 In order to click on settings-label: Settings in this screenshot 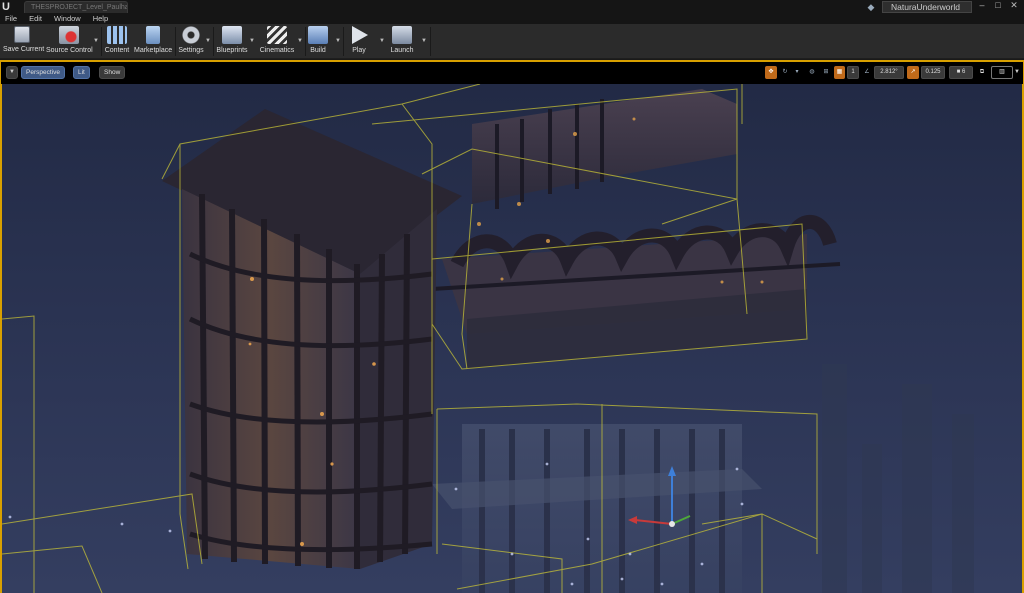, I will do `click(191, 50)`.